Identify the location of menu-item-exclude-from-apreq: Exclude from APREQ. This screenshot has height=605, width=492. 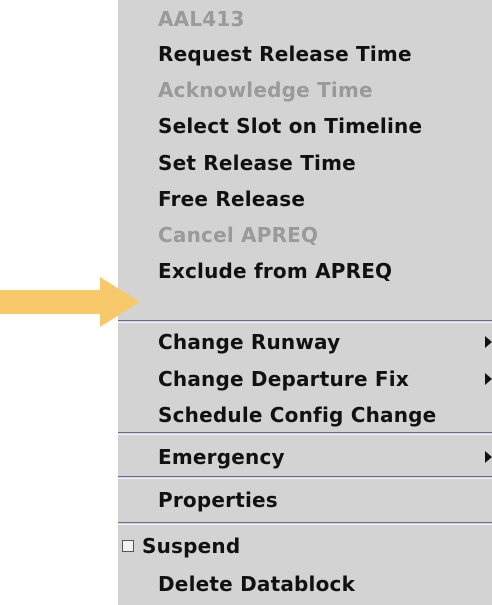
(305, 270).